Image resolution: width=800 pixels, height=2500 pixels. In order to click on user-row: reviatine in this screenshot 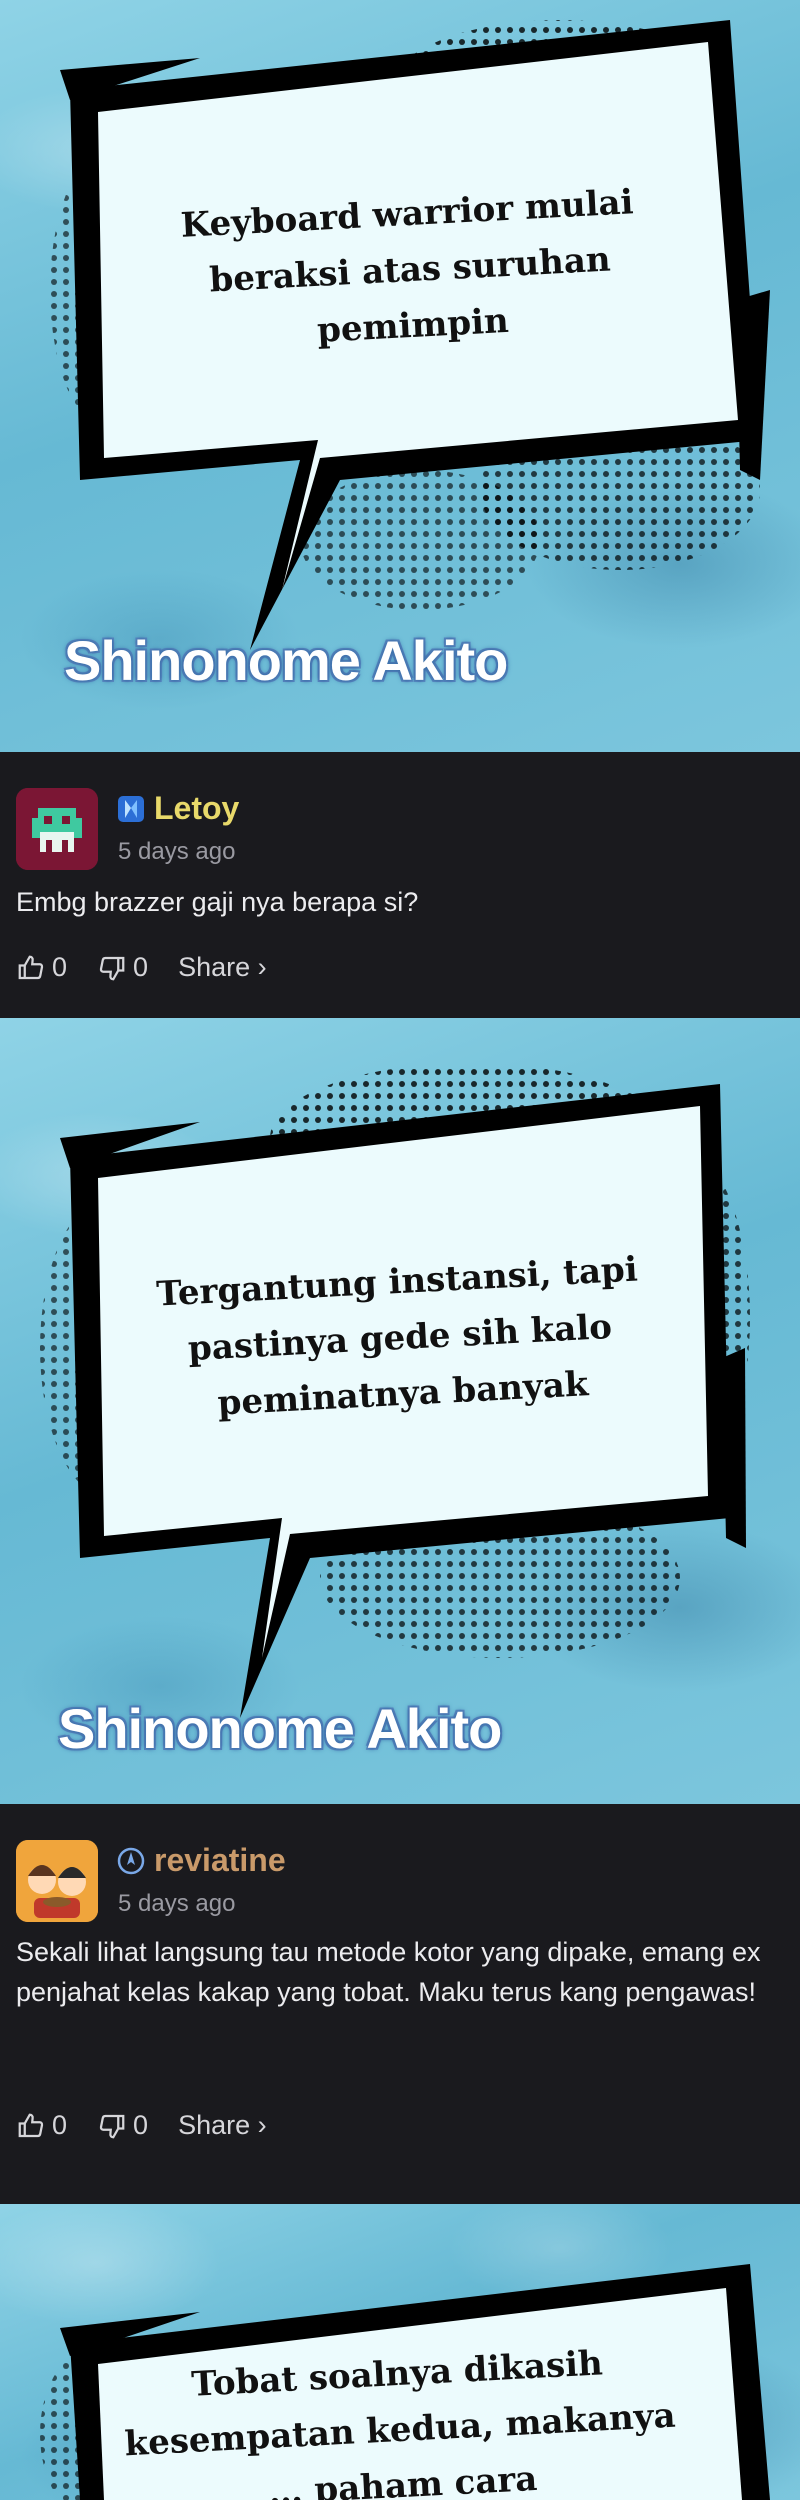, I will do `click(201, 1860)`.